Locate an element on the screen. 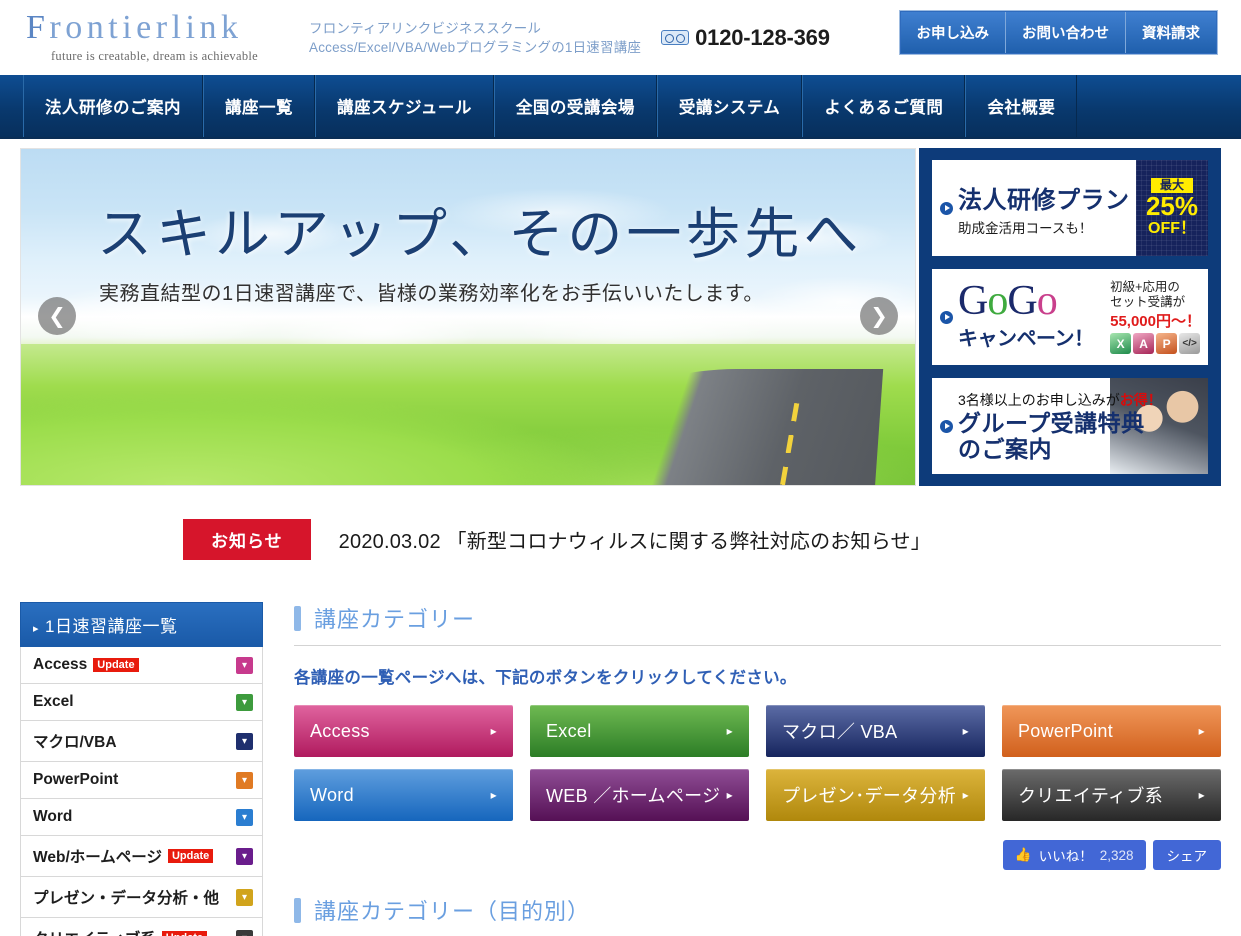 This screenshot has width=1241, height=936. nav-item-company: 会社概要 is located at coordinates (1021, 106).